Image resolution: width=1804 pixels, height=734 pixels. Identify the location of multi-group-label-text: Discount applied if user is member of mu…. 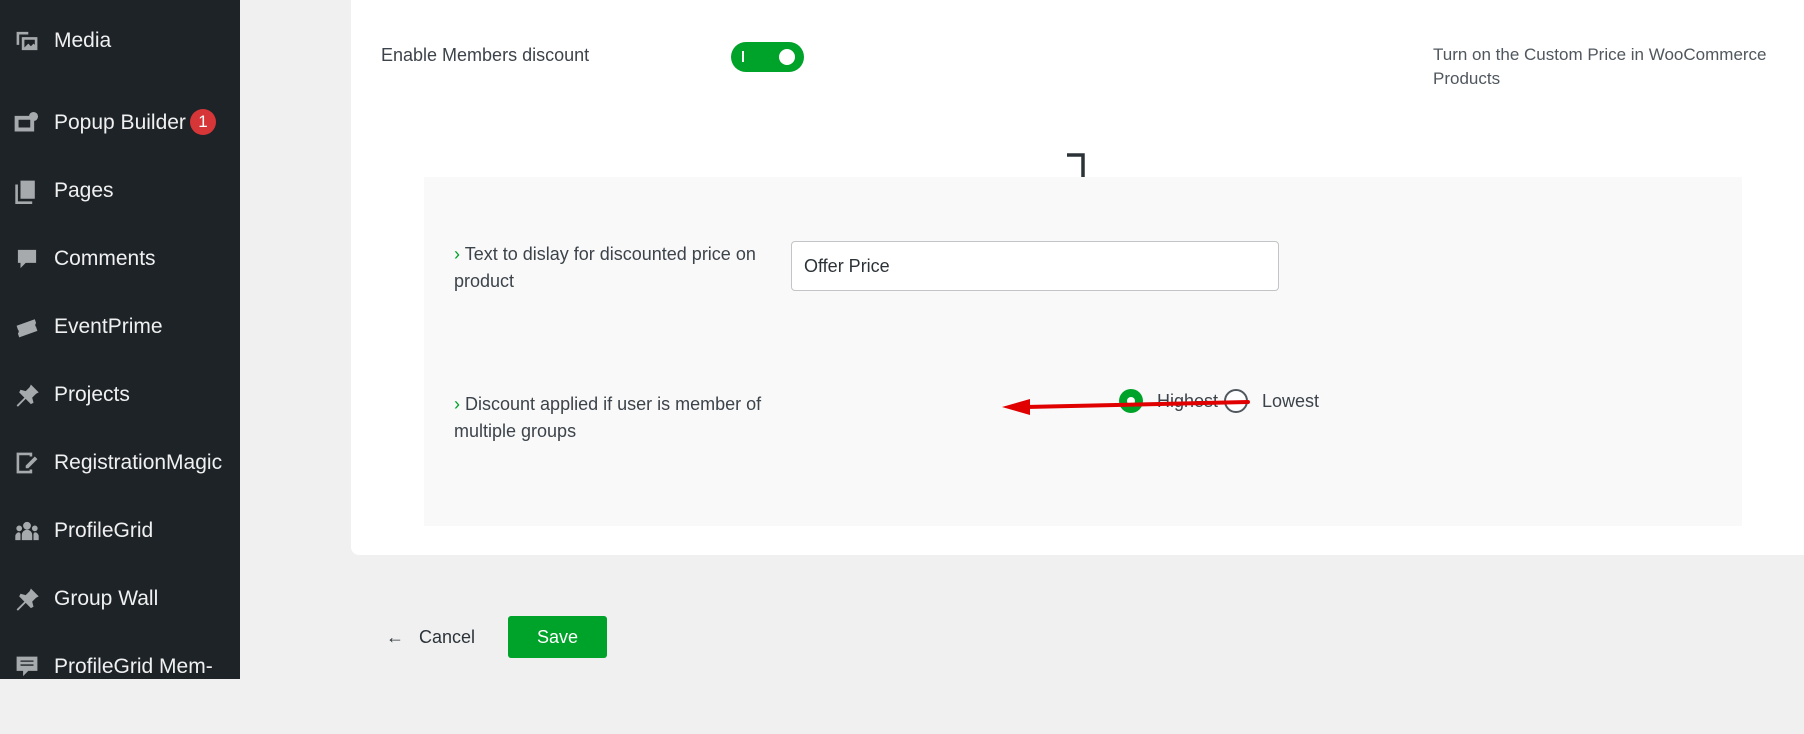
(608, 417).